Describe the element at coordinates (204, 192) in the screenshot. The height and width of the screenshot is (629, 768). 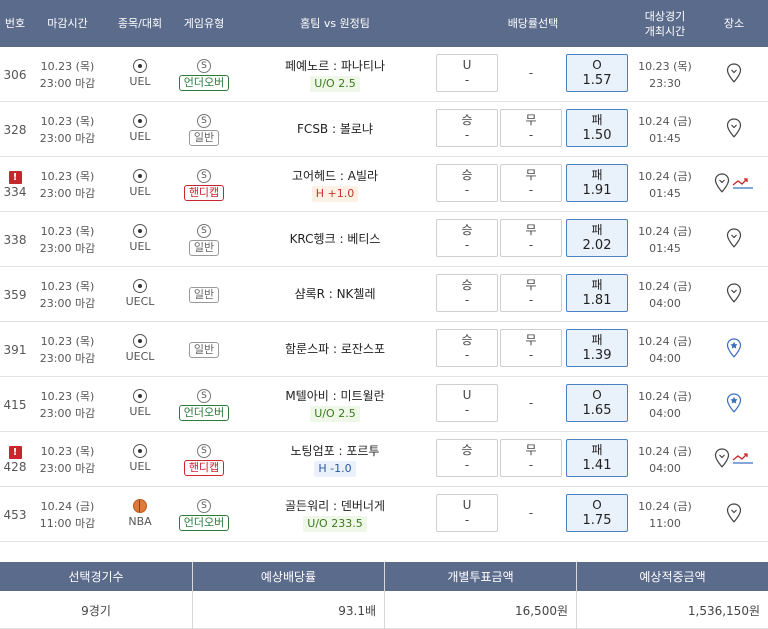
I see `game-type-badge: 핸디캡` at that location.